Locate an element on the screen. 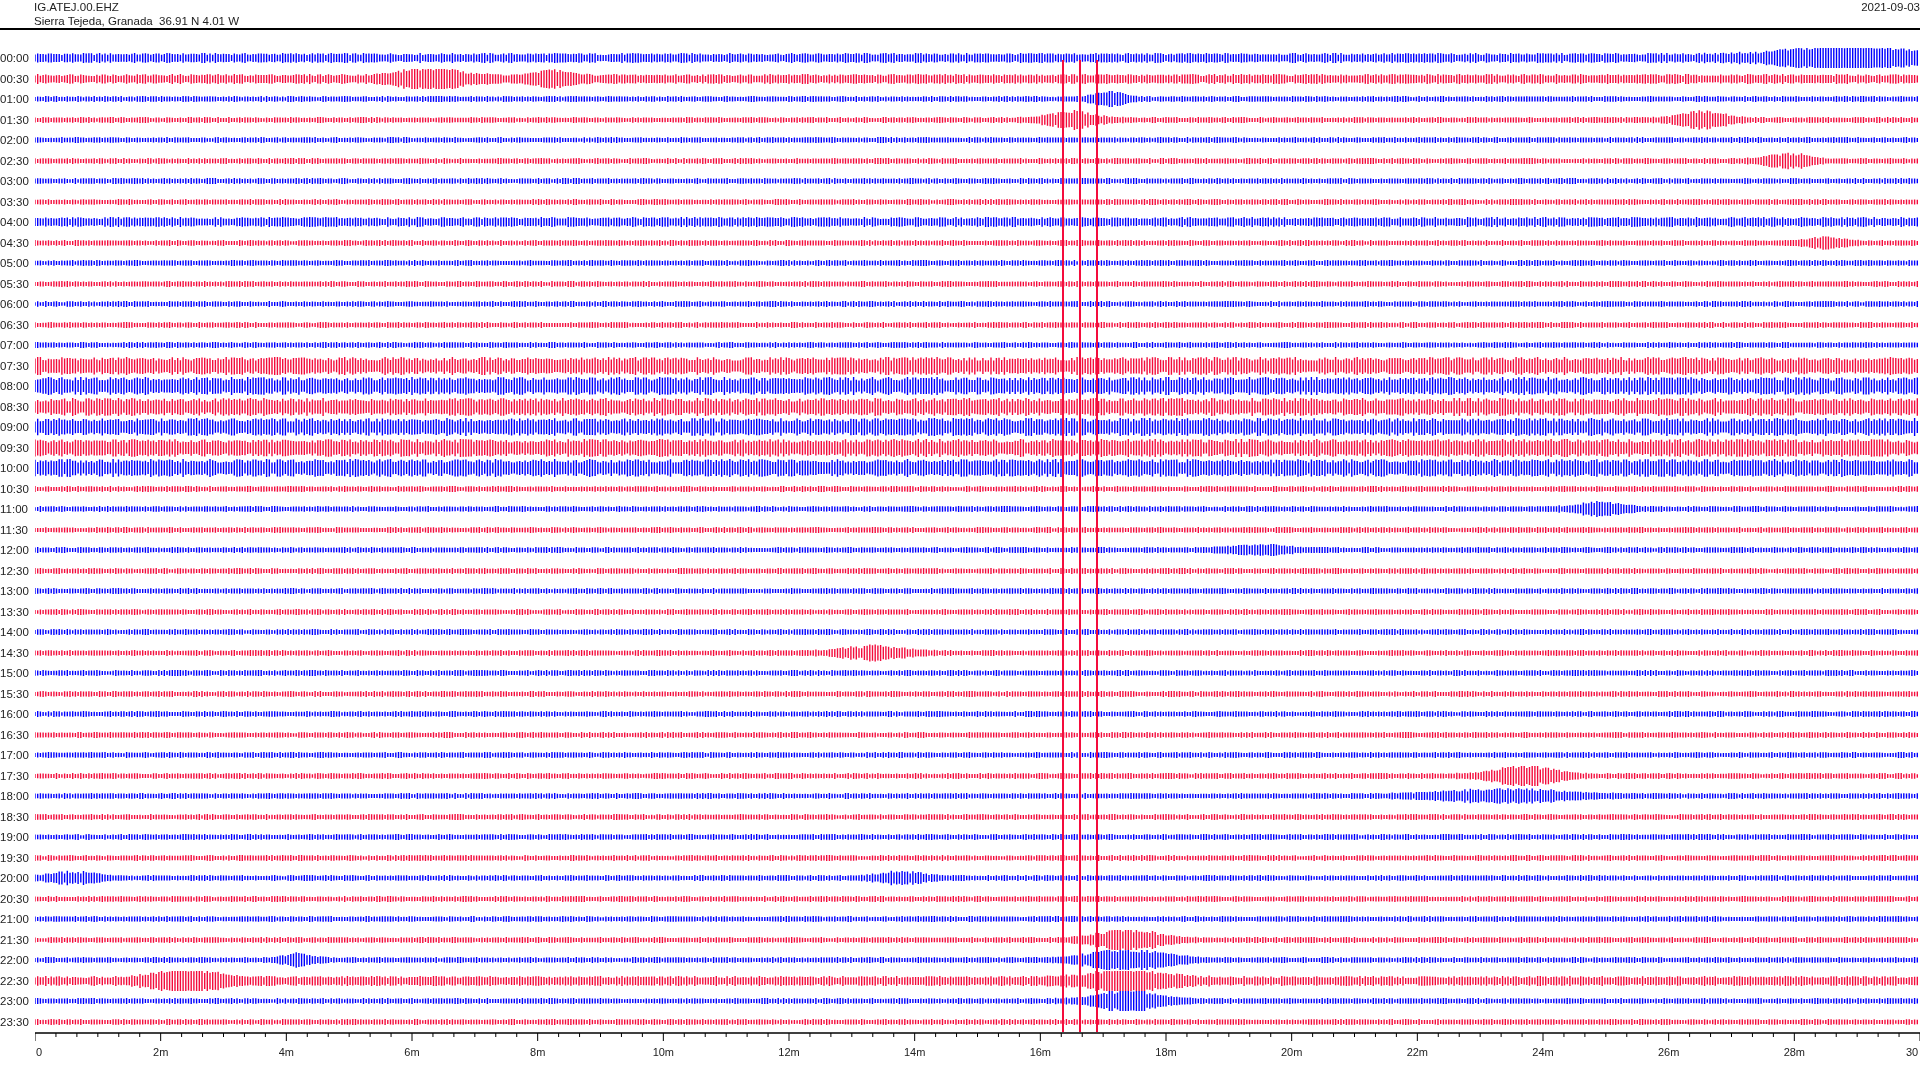  axis-tick-label: 2m is located at coordinates (161, 1052).